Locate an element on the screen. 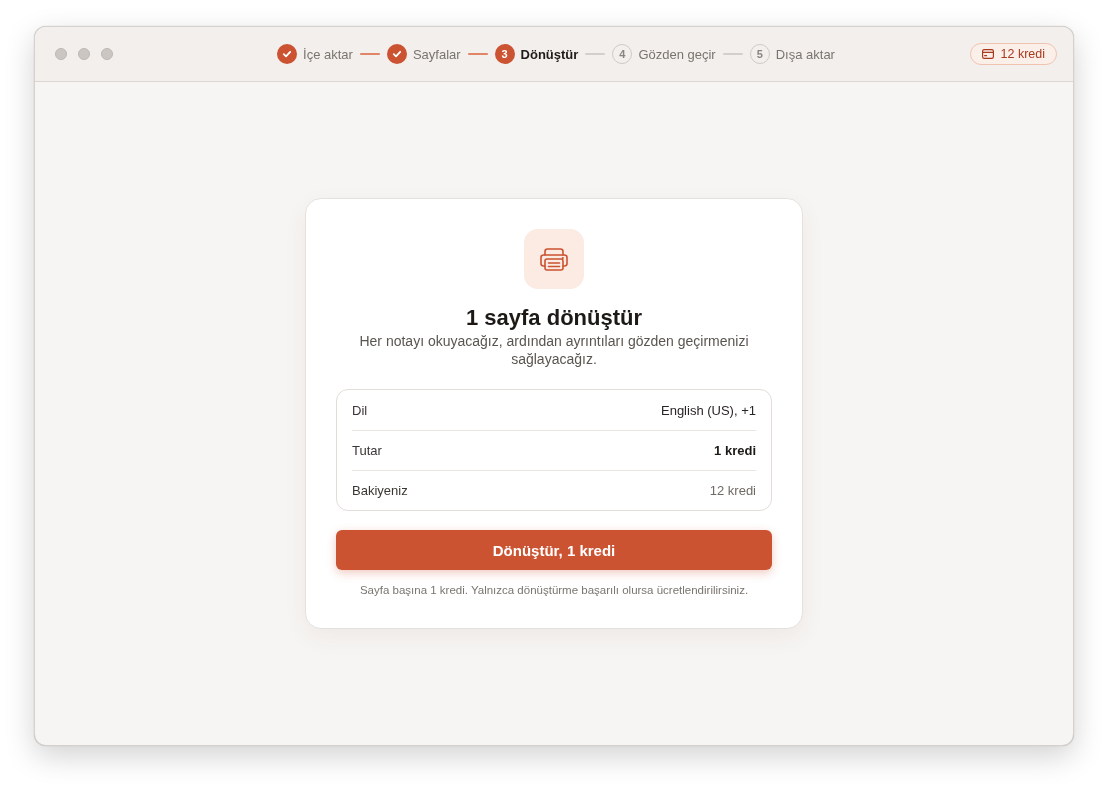  summary-label: Dil is located at coordinates (360, 410).